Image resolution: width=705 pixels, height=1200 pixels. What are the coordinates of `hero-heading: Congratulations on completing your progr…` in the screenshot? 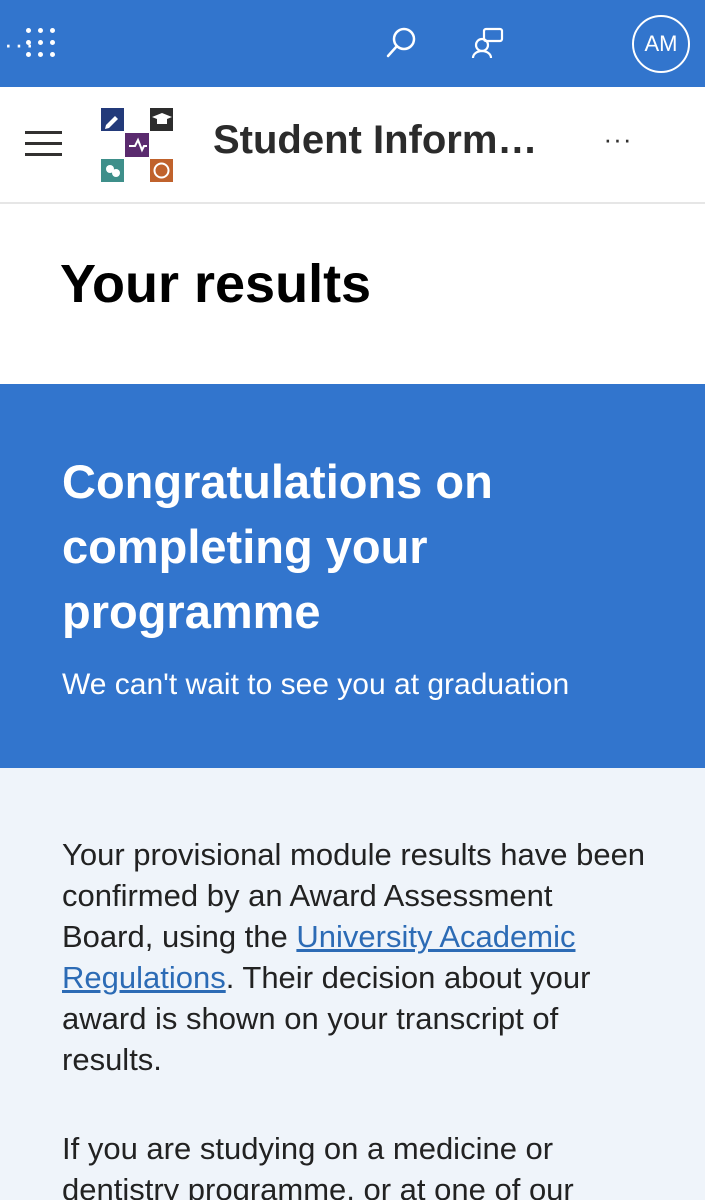 It's located at (277, 546).